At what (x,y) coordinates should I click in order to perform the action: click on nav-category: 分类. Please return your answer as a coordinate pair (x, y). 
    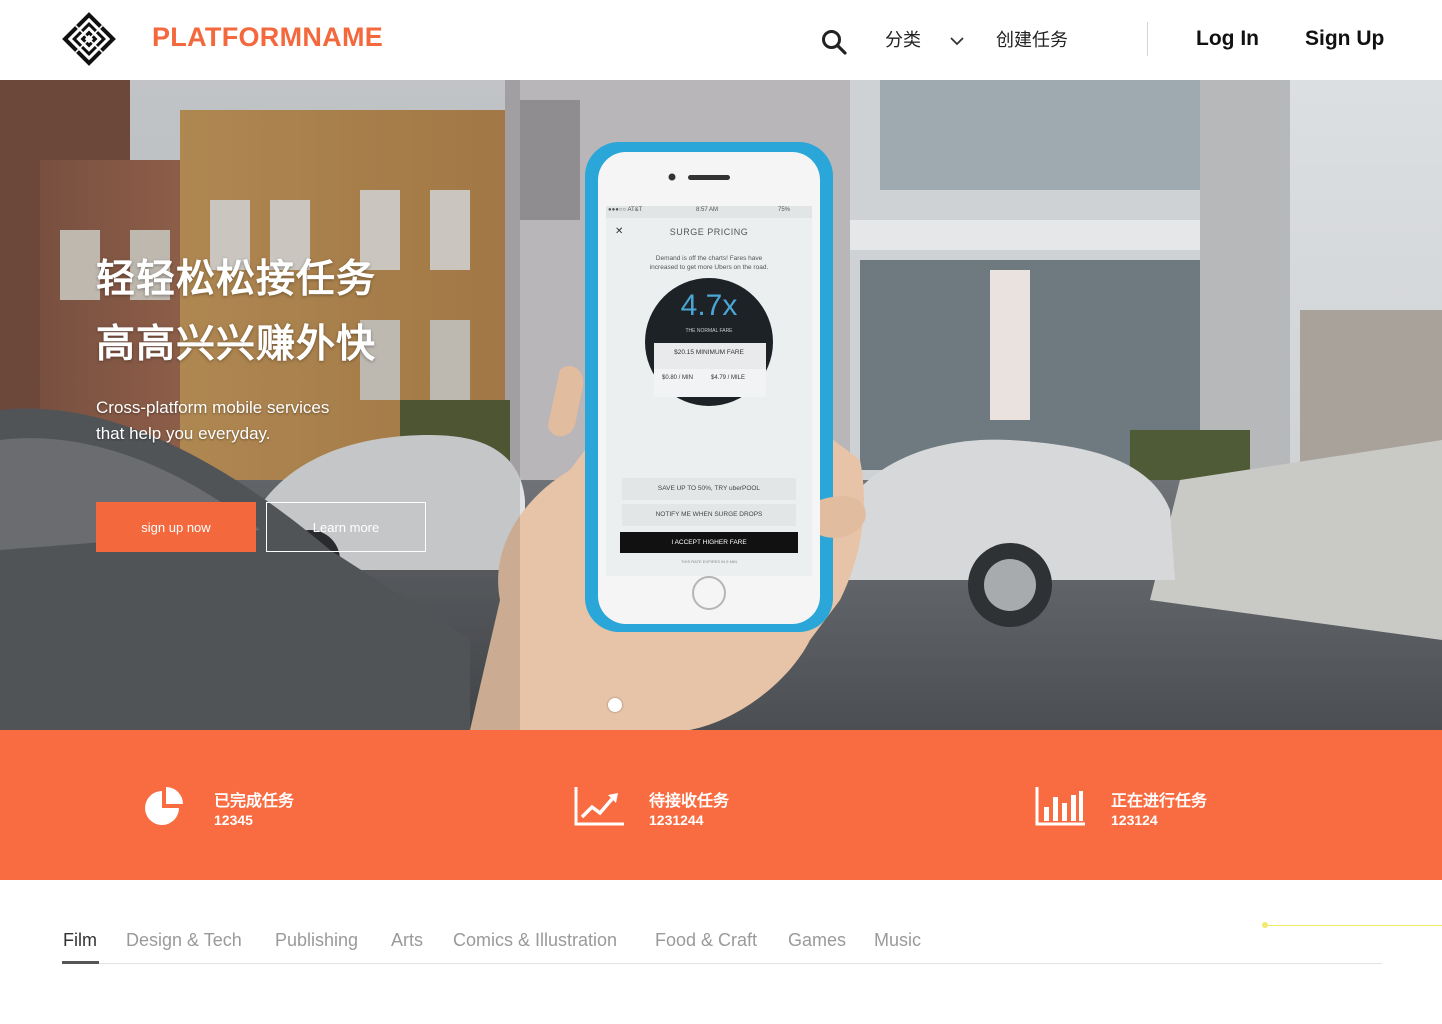
    Looking at the image, I should click on (903, 39).